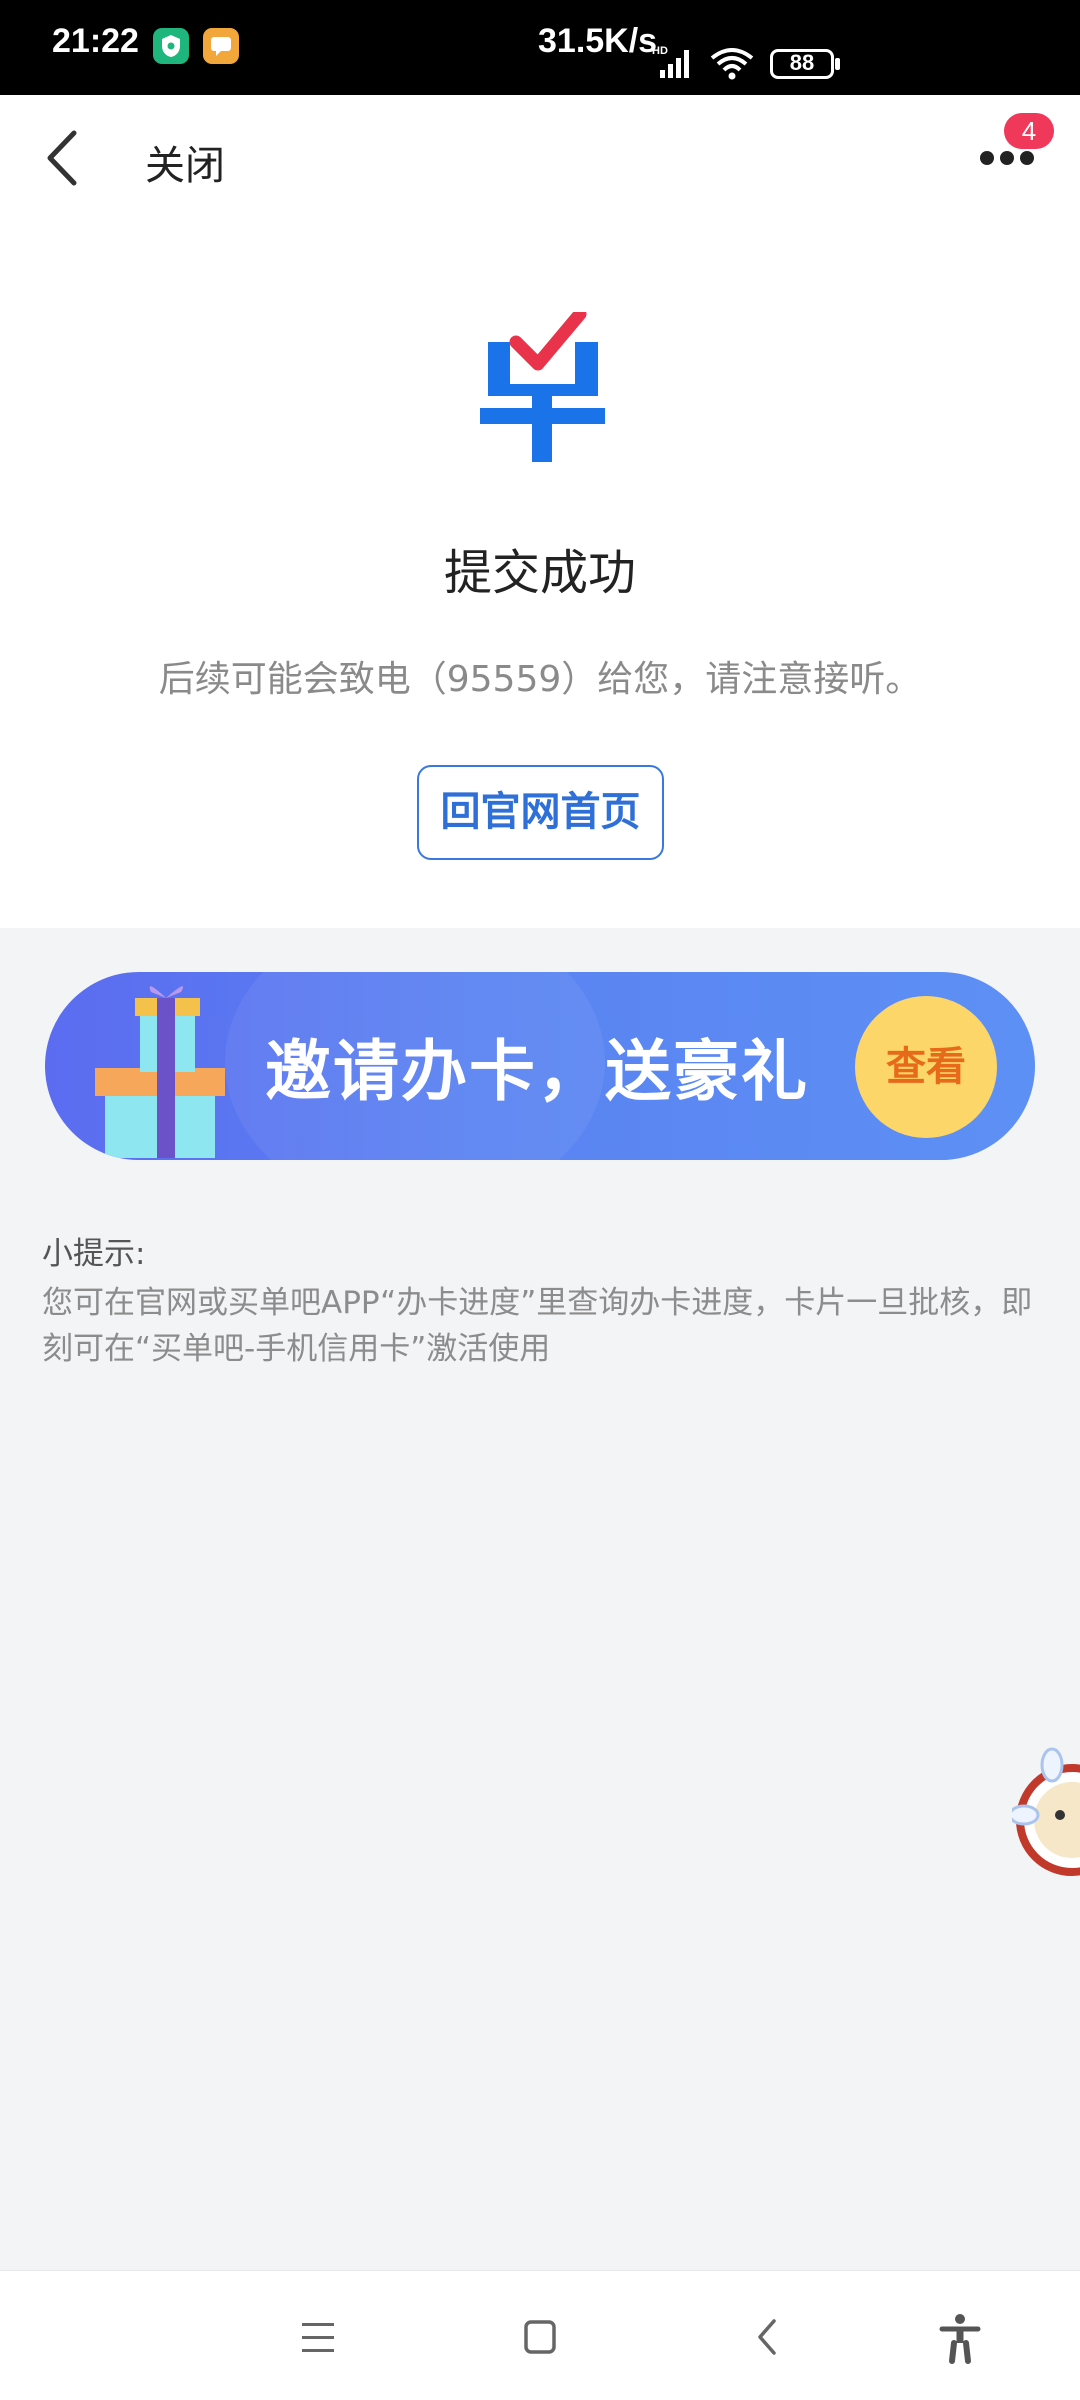  I want to click on shield-app-icon, so click(171, 46).